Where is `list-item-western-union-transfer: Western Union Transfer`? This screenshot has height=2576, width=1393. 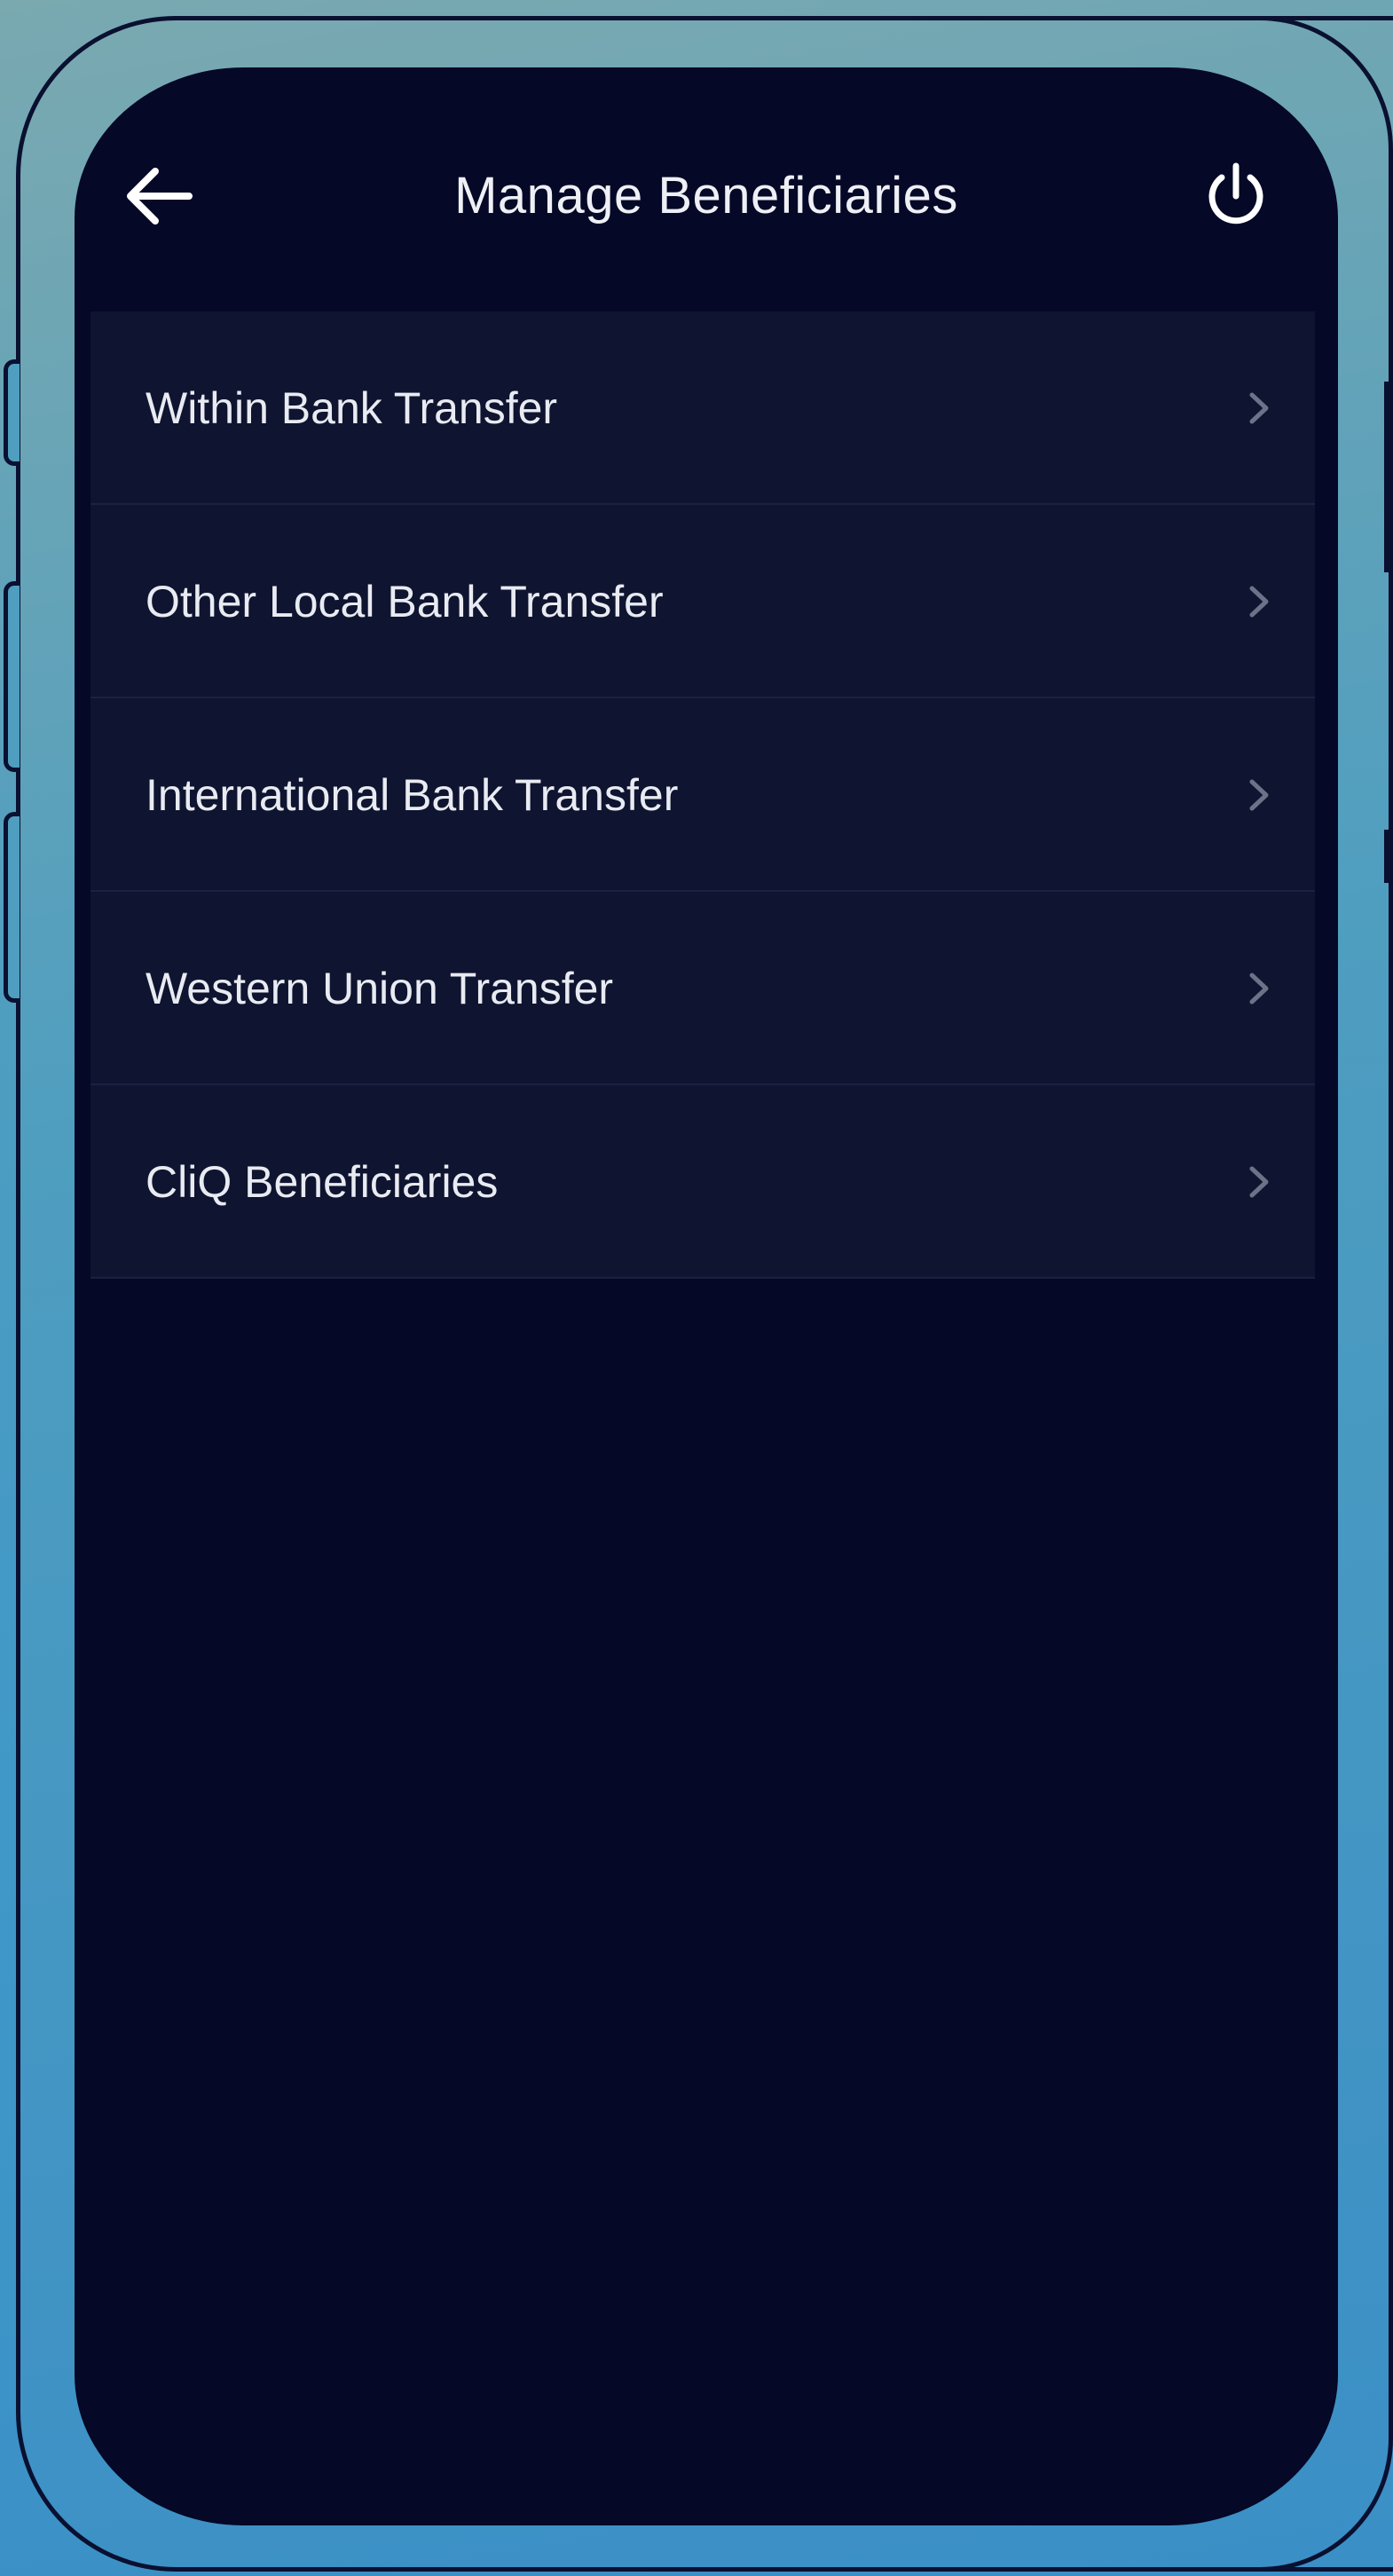 list-item-western-union-transfer: Western Union Transfer is located at coordinates (703, 989).